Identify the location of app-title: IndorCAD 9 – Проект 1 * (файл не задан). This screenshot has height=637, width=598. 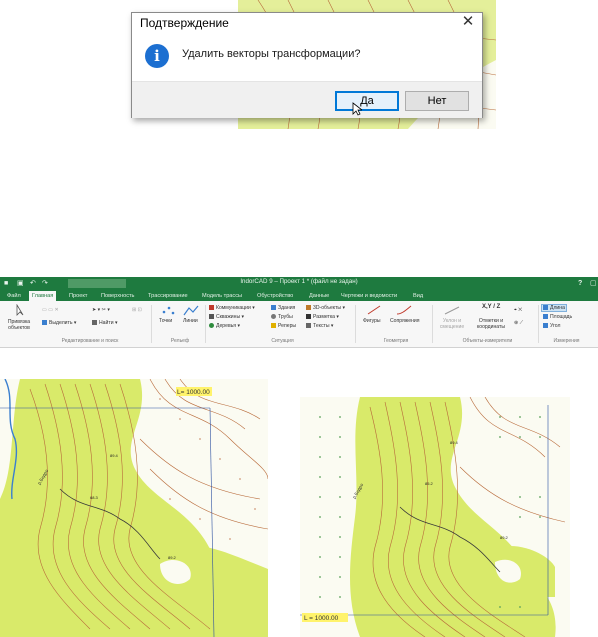
(299, 281).